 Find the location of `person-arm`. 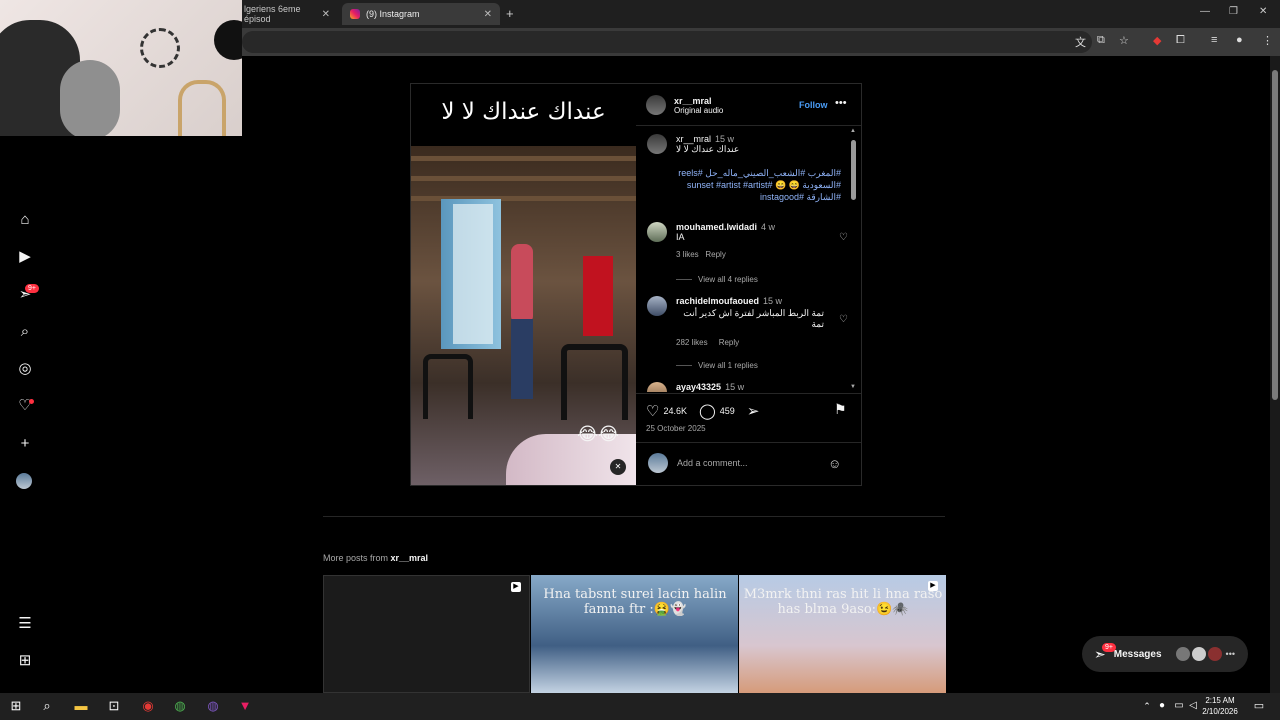

person-arm is located at coordinates (90, 98).